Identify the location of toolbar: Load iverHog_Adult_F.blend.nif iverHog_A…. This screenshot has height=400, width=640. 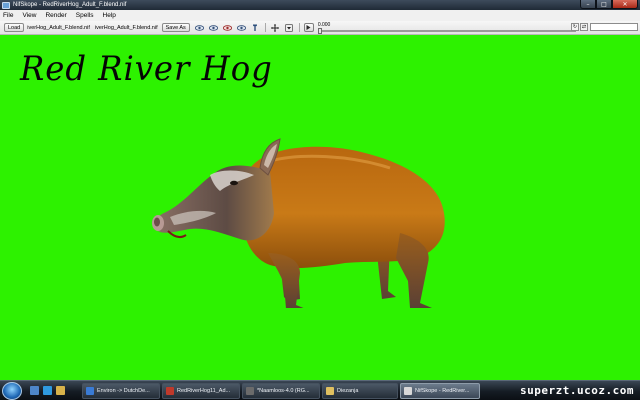
(320, 28).